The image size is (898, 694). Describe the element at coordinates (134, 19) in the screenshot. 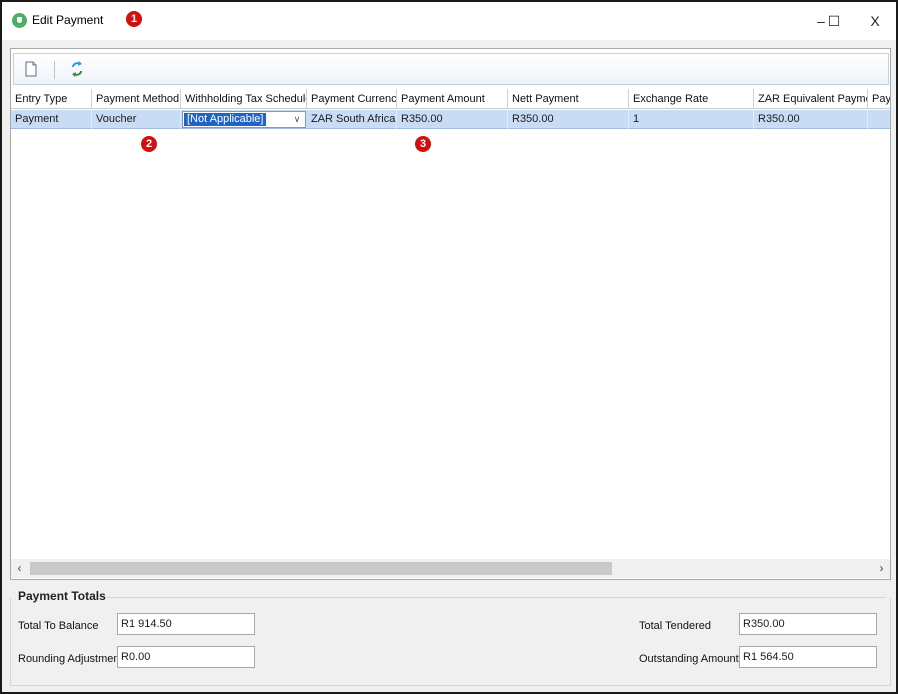

I see `callout-marker-1: 1` at that location.